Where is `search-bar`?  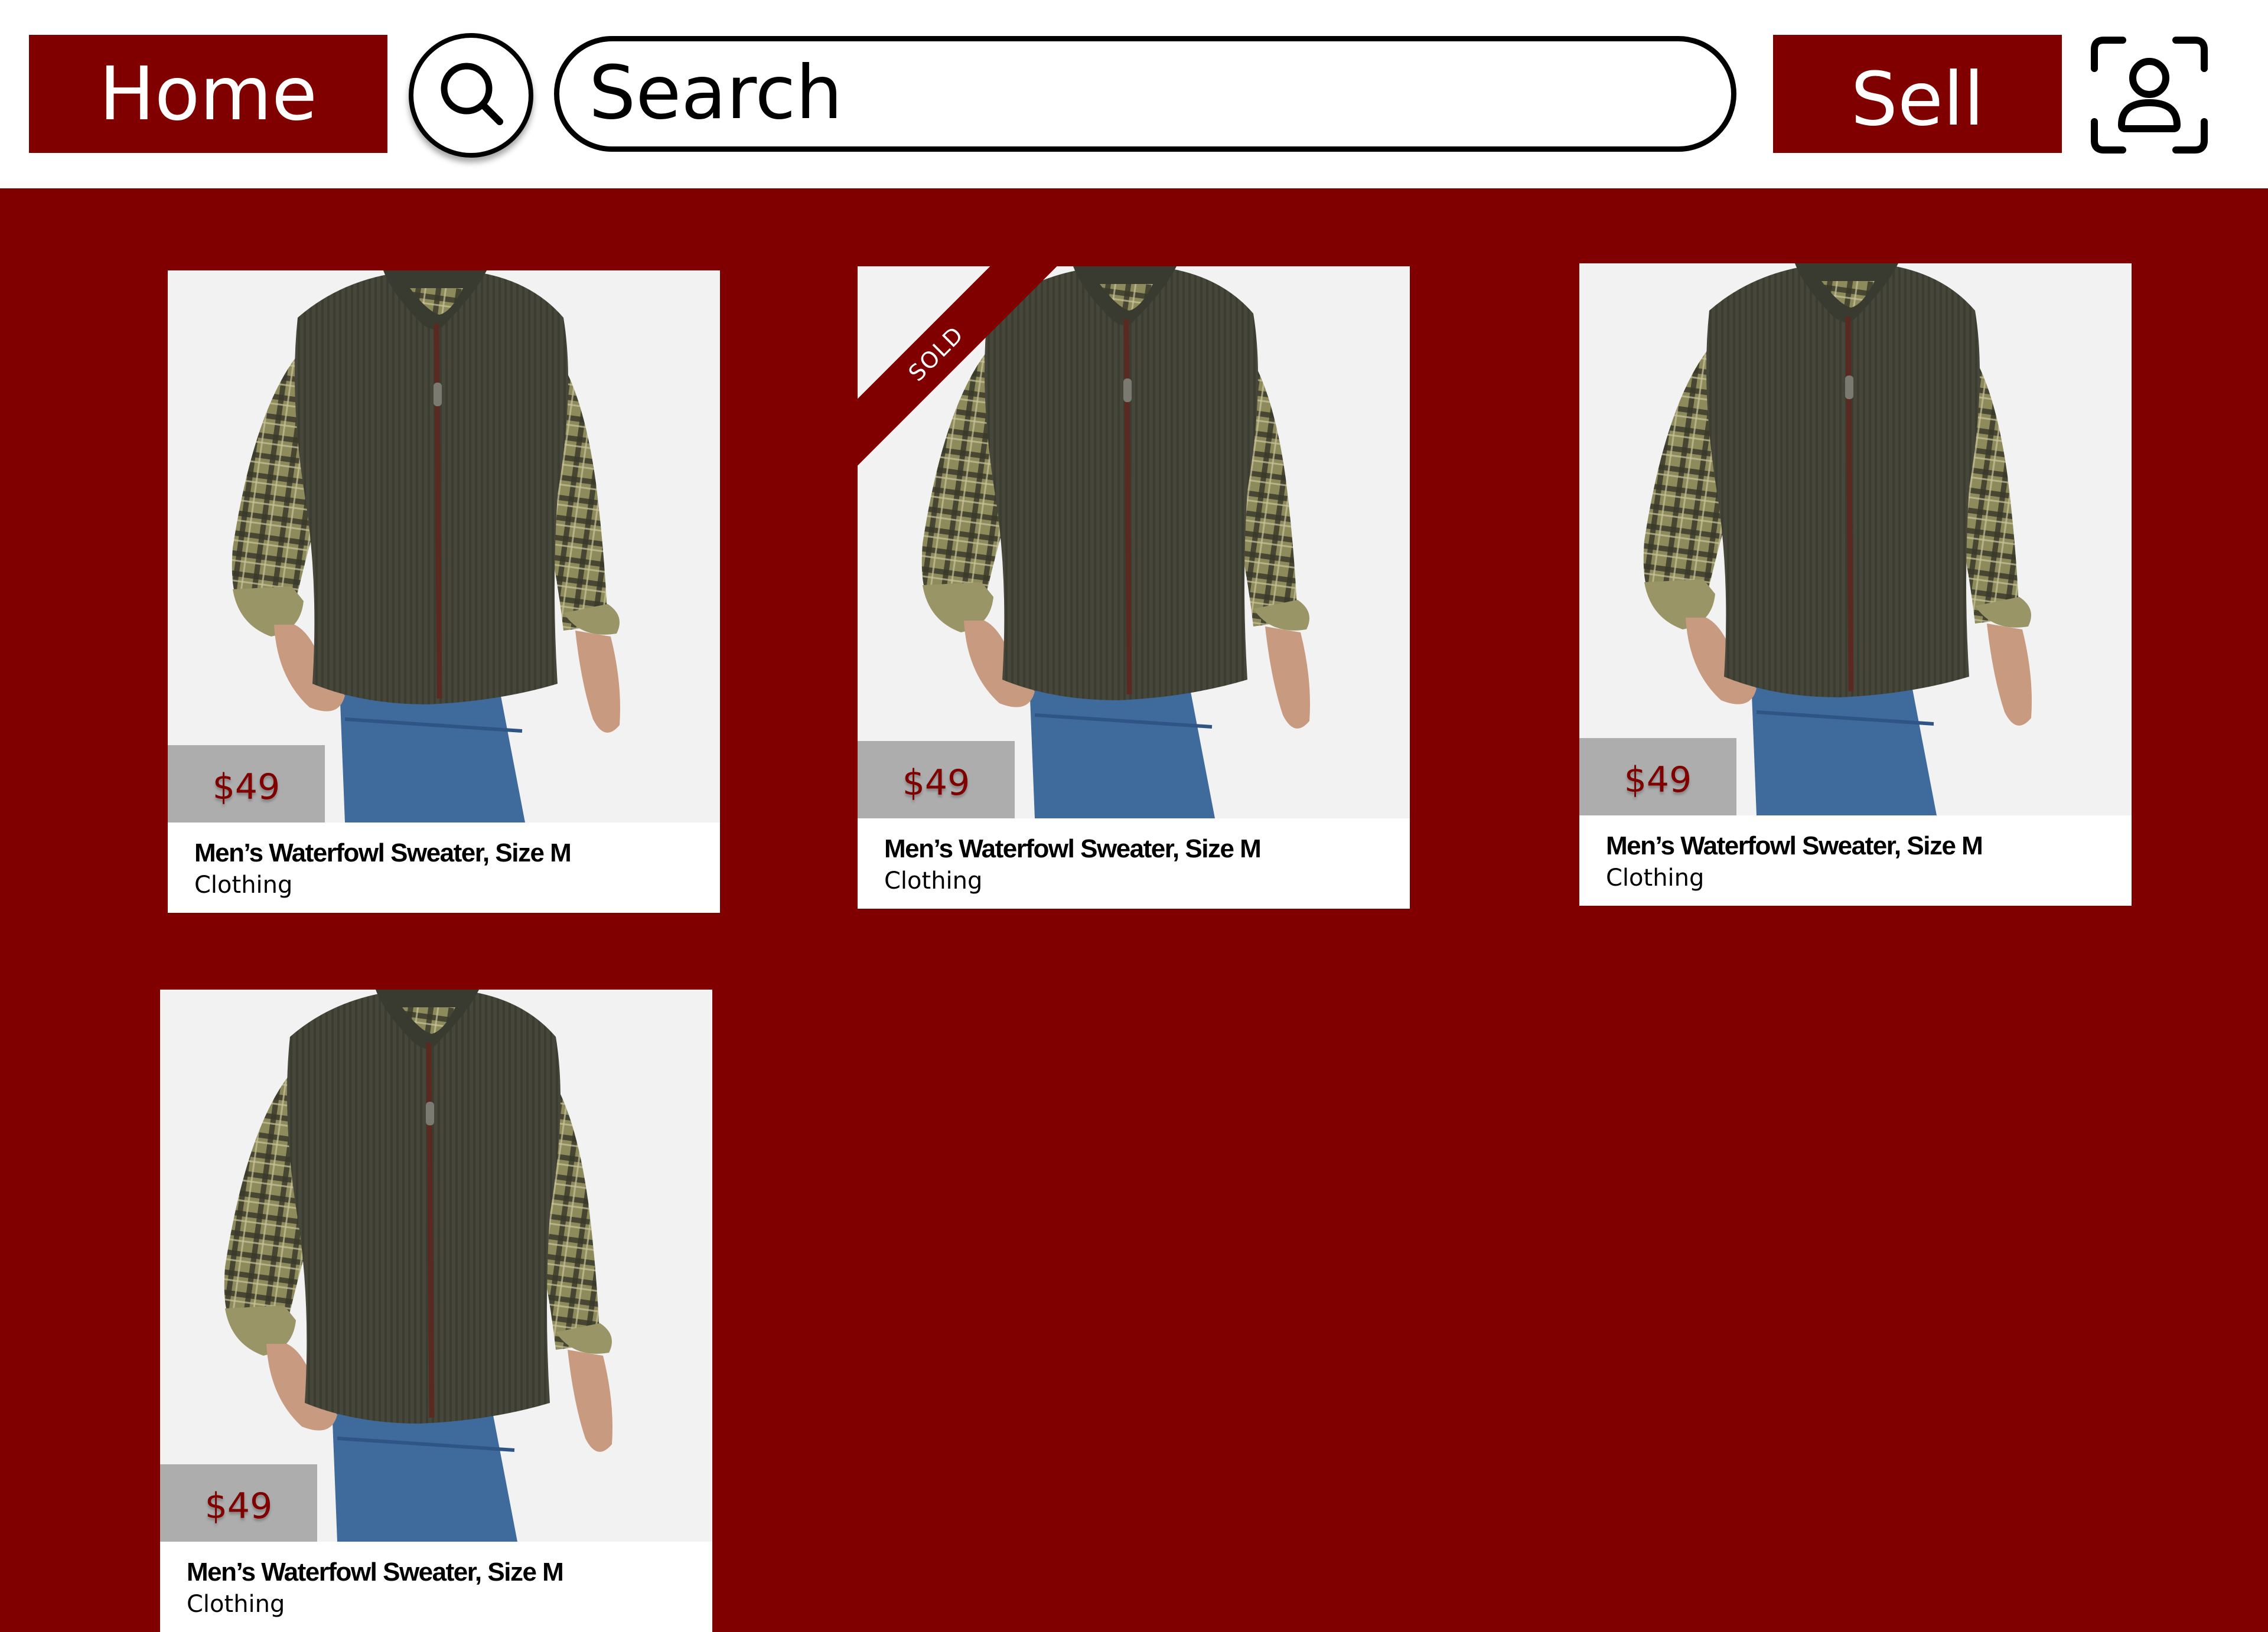 search-bar is located at coordinates (1145, 94).